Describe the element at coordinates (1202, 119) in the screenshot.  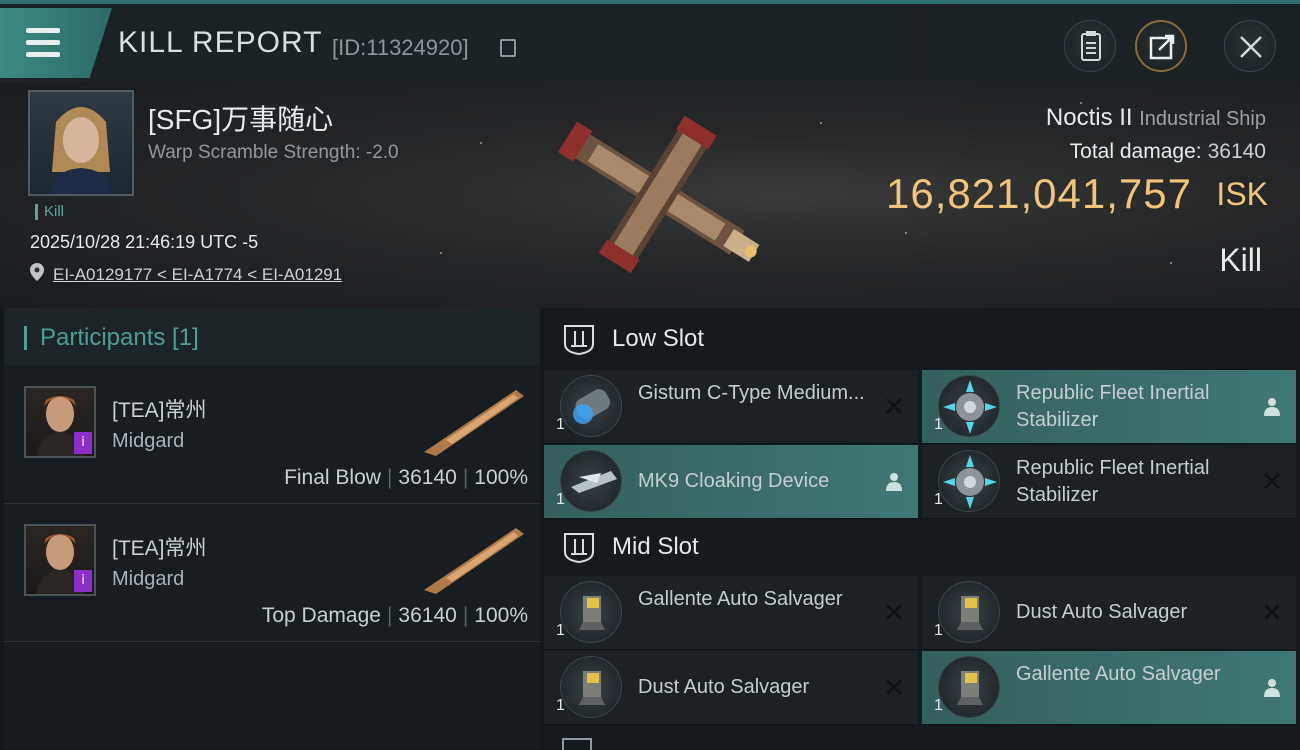
I see `ship-class: Industrial Ship` at that location.